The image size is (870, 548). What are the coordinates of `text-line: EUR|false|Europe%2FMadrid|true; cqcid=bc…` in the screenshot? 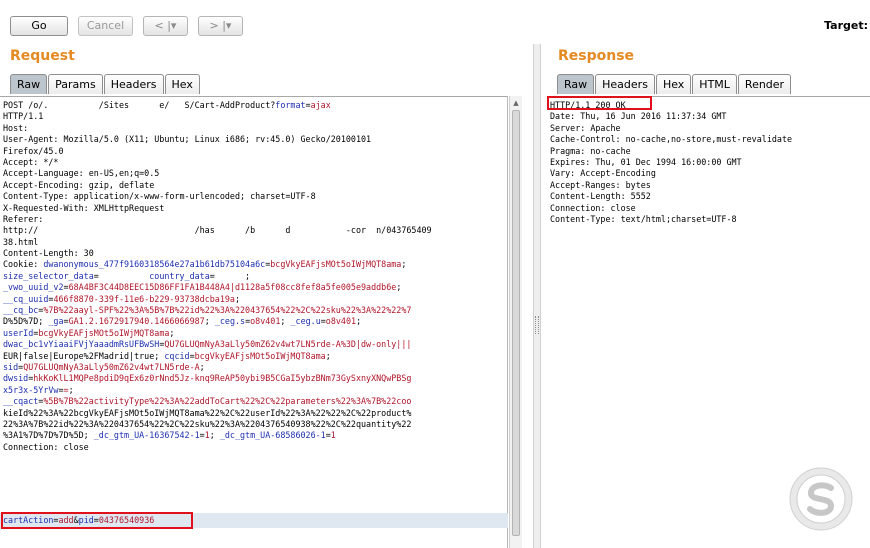 It's located at (167, 355).